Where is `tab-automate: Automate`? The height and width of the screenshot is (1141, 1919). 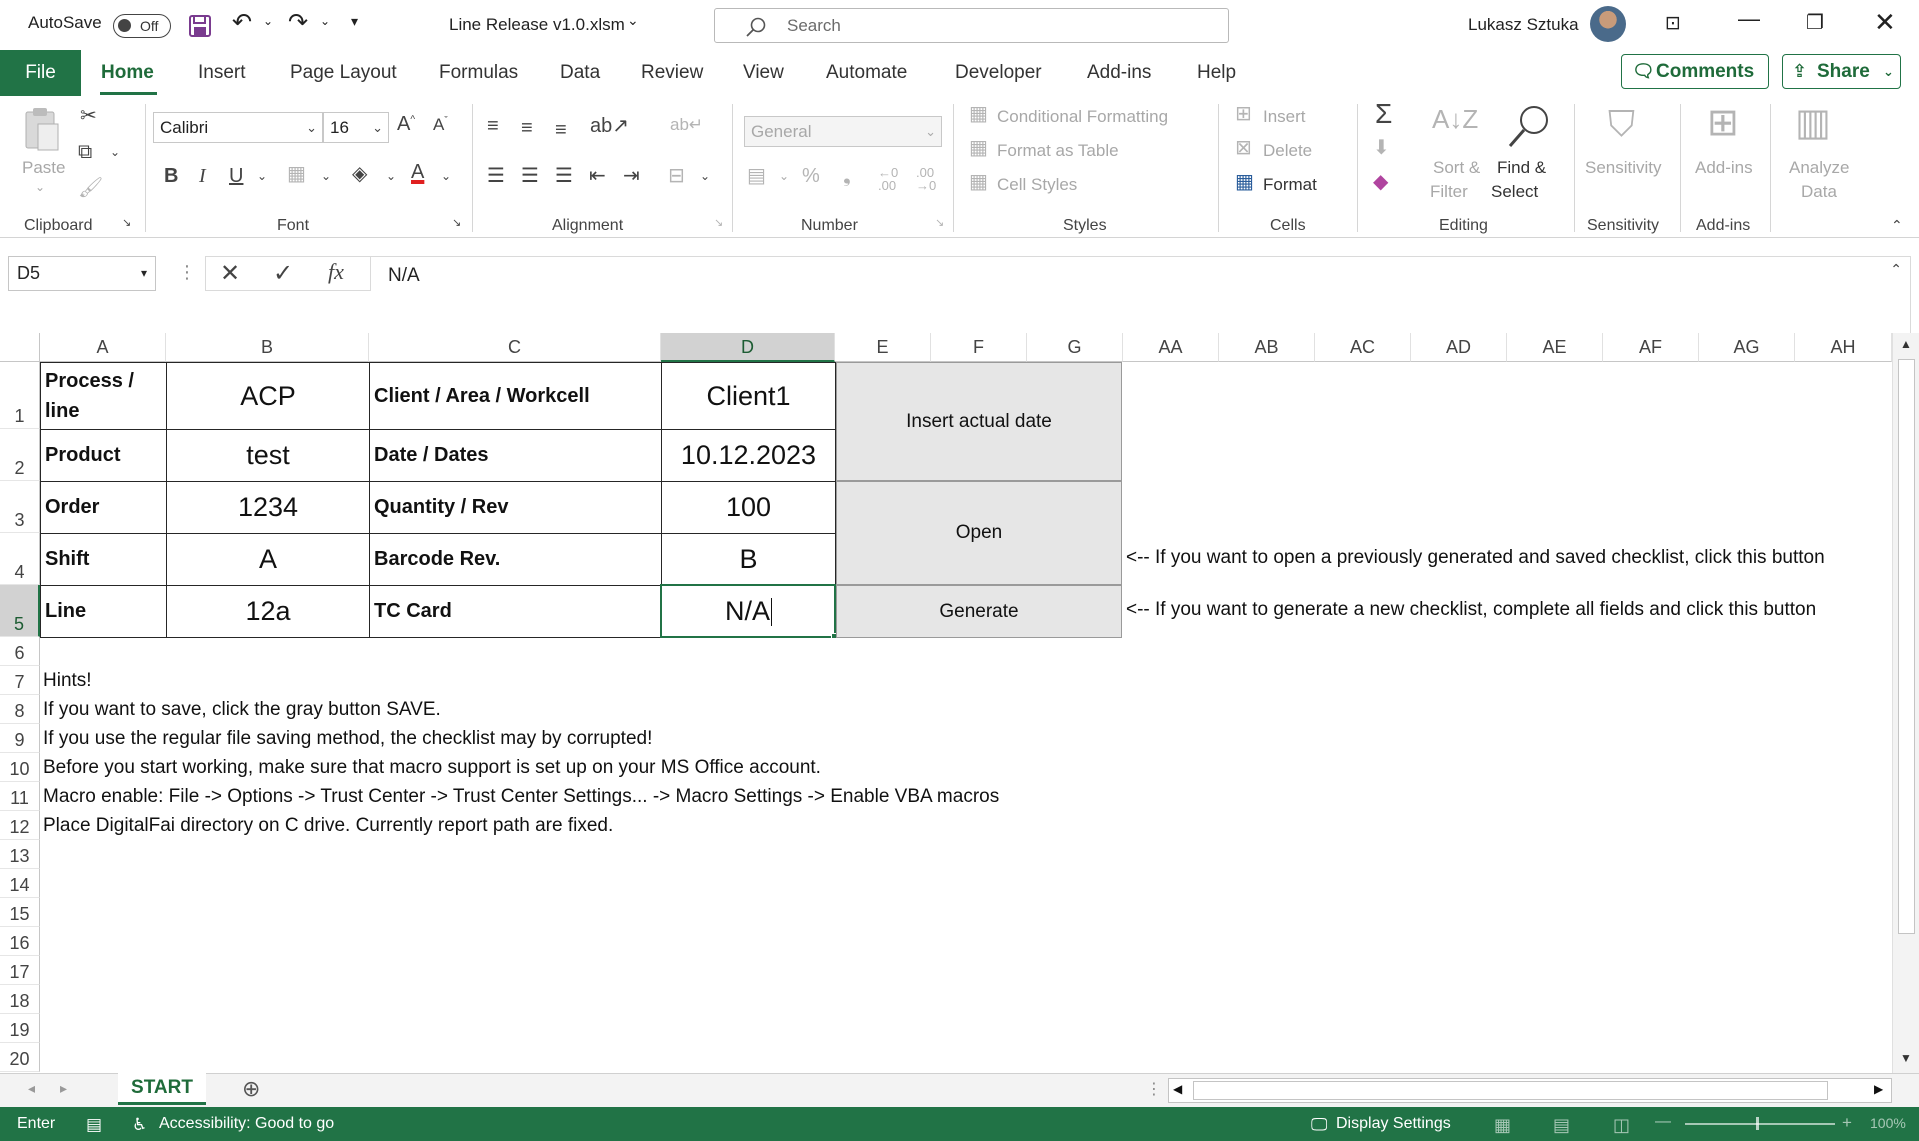 tab-automate: Automate is located at coordinates (866, 73).